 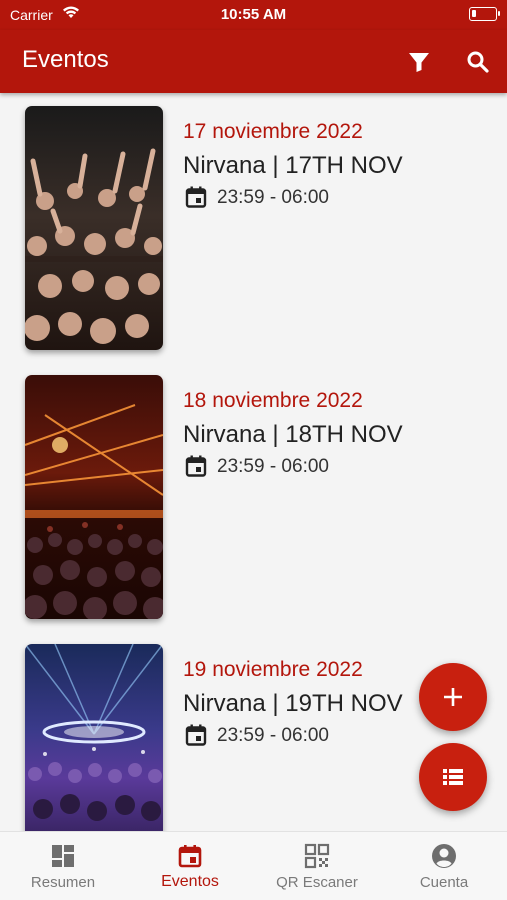 What do you see at coordinates (484, 14) in the screenshot?
I see `battery-icon` at bounding box center [484, 14].